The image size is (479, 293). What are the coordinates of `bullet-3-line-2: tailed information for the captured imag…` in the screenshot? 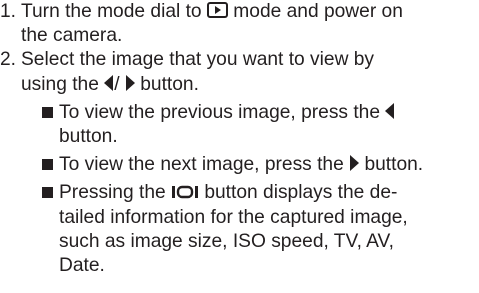 It's located at (233, 217).